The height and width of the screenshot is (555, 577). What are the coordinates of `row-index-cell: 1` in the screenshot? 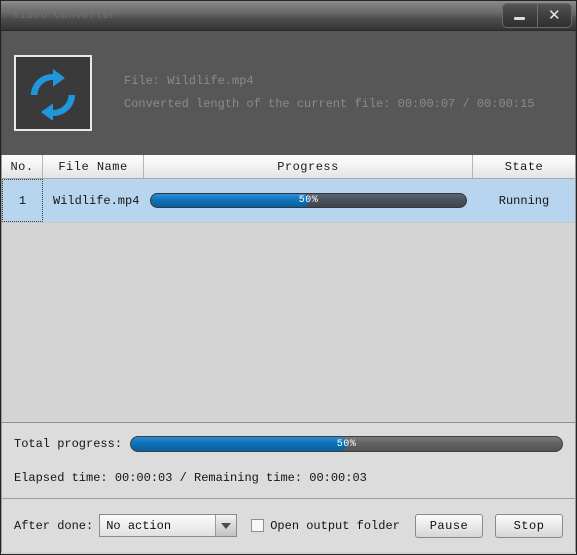 It's located at (22, 200).